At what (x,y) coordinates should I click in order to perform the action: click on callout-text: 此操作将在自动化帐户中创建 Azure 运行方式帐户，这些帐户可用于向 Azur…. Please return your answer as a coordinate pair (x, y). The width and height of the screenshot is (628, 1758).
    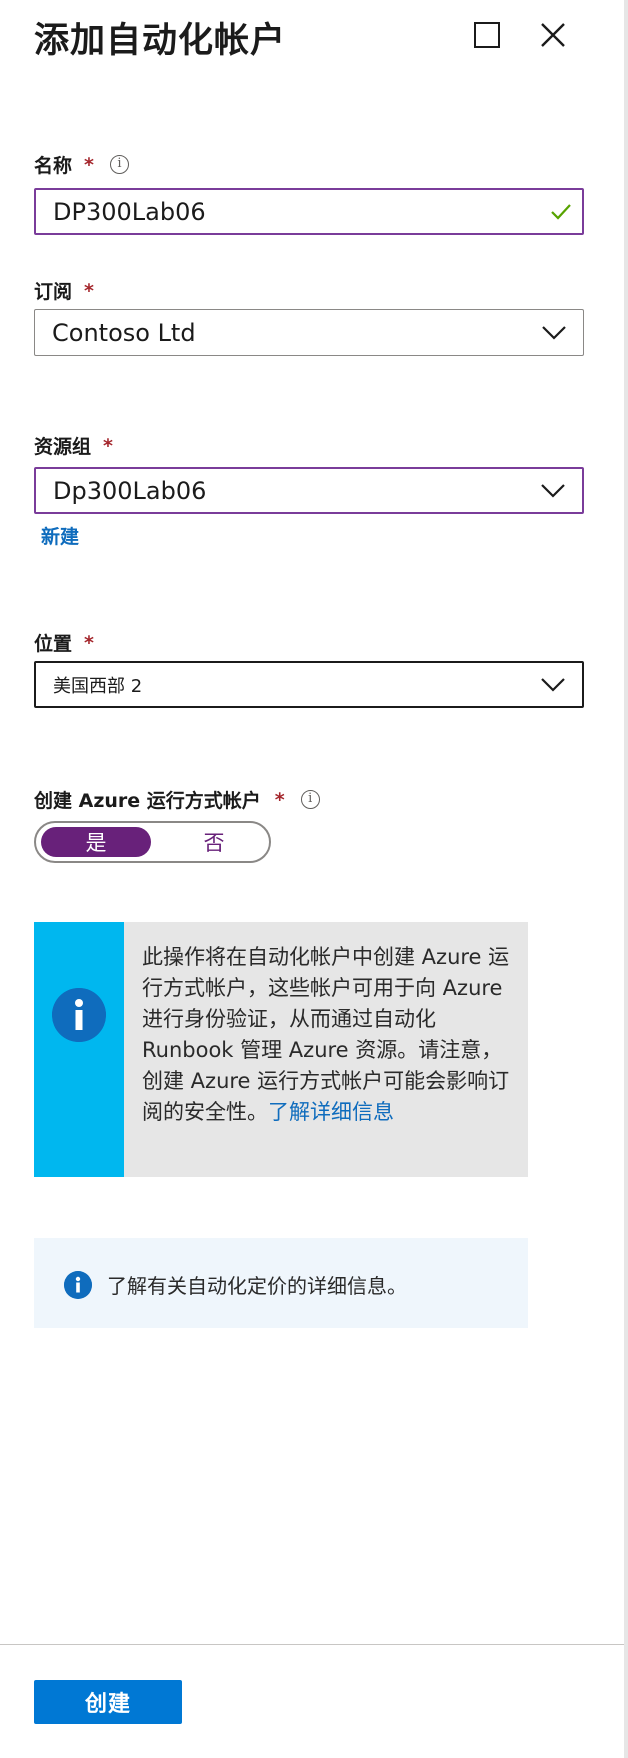
    Looking at the image, I should click on (327, 1035).